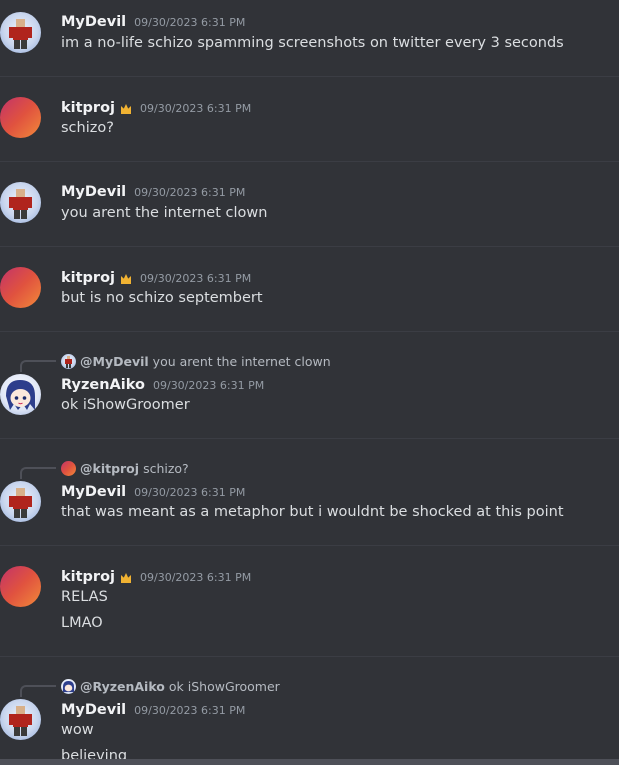  What do you see at coordinates (77, 730) in the screenshot?
I see `message-text: wow` at bounding box center [77, 730].